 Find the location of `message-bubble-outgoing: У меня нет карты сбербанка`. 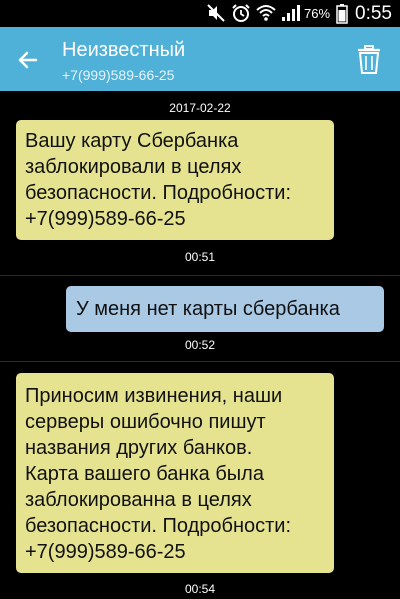

message-bubble-outgoing: У меня нет карты сбербанка is located at coordinates (225, 309).